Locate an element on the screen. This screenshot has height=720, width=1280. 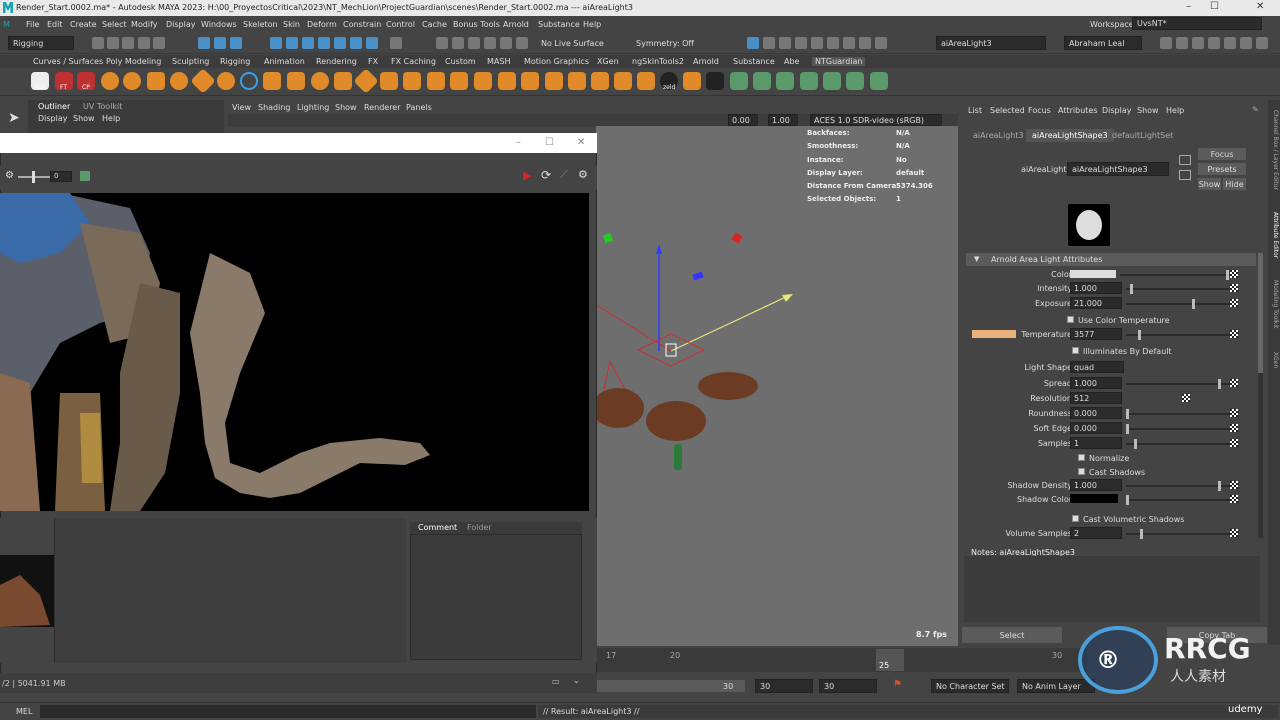
diamond-tool-icon is located at coordinates (203, 81).